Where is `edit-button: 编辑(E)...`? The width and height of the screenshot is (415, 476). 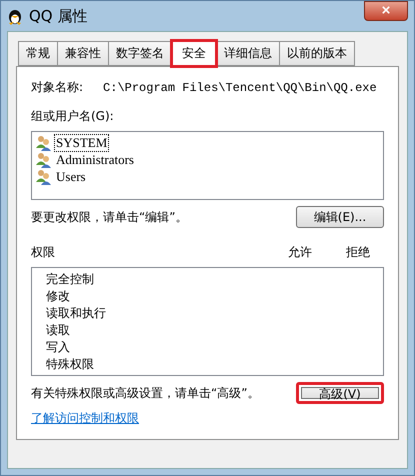 edit-button: 编辑(E)... is located at coordinates (340, 217).